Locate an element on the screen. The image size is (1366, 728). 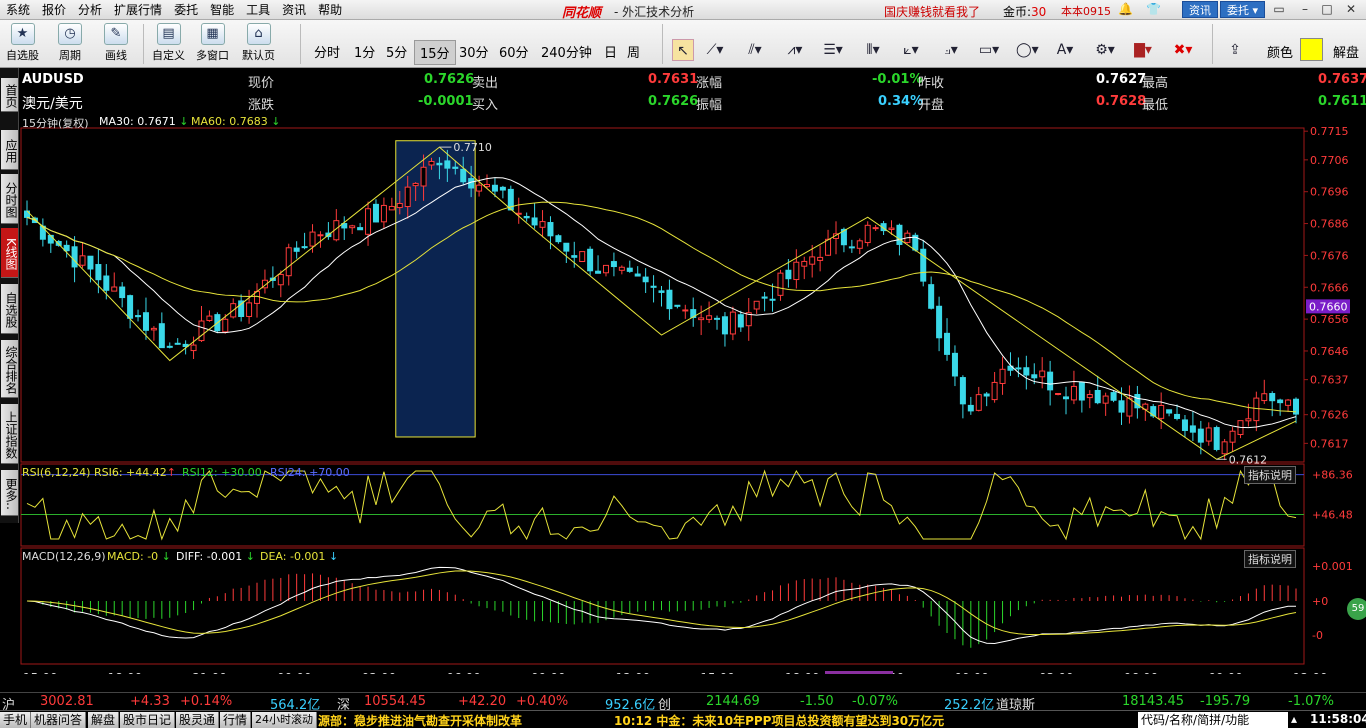
cursor-icon: ↖ is located at coordinates (683, 50).